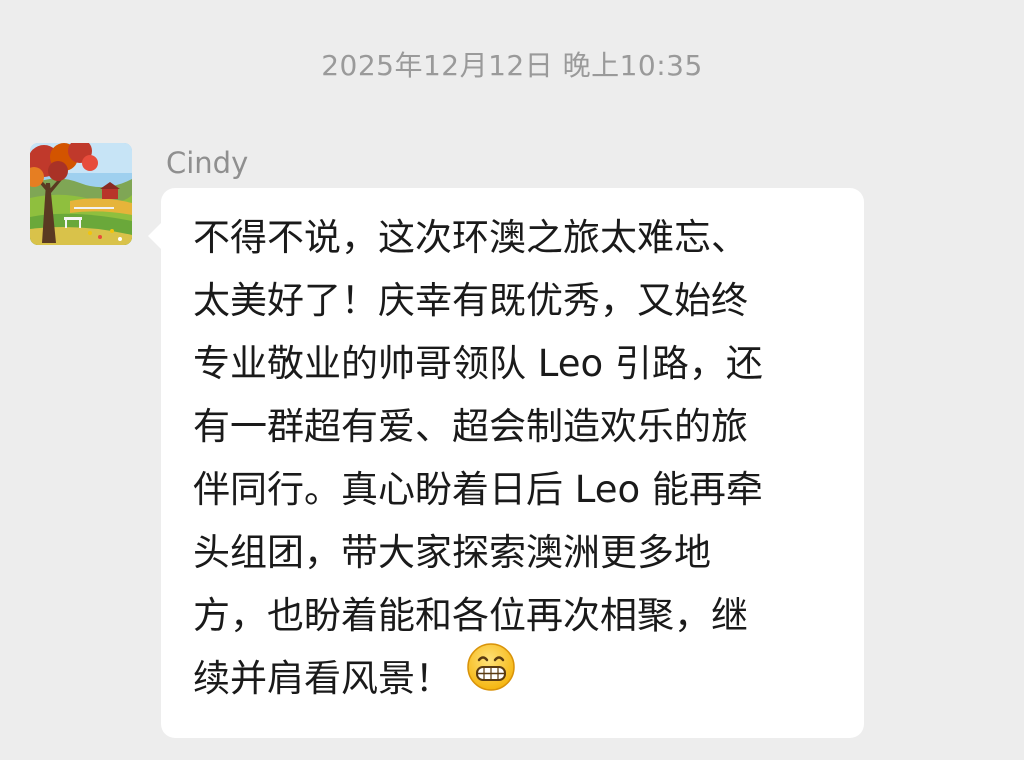 The image size is (1024, 760). I want to click on message-line: 太美好了！庆幸有既优秀，又始终, so click(470, 300).